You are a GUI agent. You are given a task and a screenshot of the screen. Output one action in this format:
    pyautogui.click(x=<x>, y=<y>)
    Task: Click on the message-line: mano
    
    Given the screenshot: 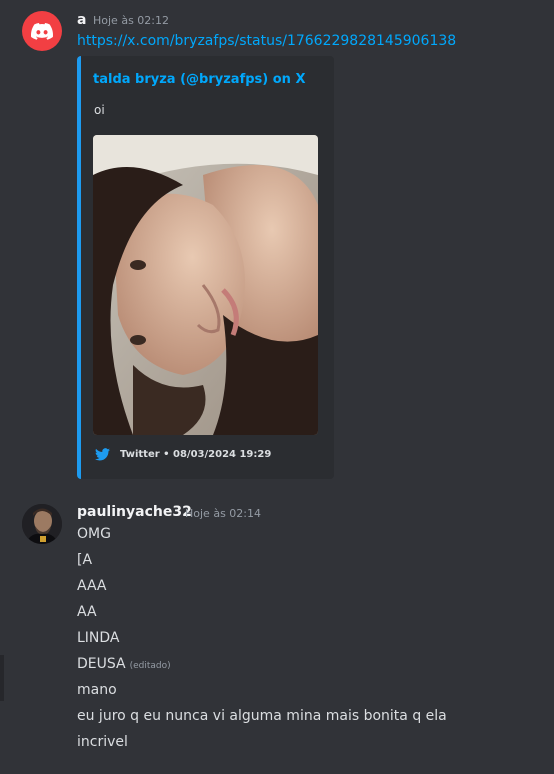 What is the action you would take?
    pyautogui.click(x=97, y=690)
    